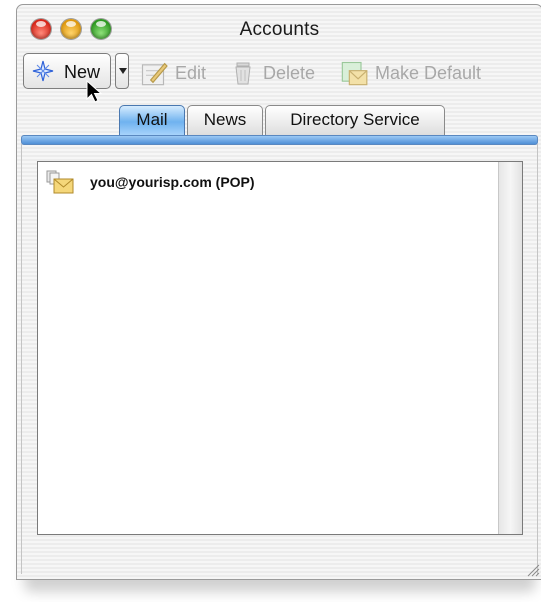 This screenshot has height=602, width=541. I want to click on resize-grip-icon, so click(532, 569).